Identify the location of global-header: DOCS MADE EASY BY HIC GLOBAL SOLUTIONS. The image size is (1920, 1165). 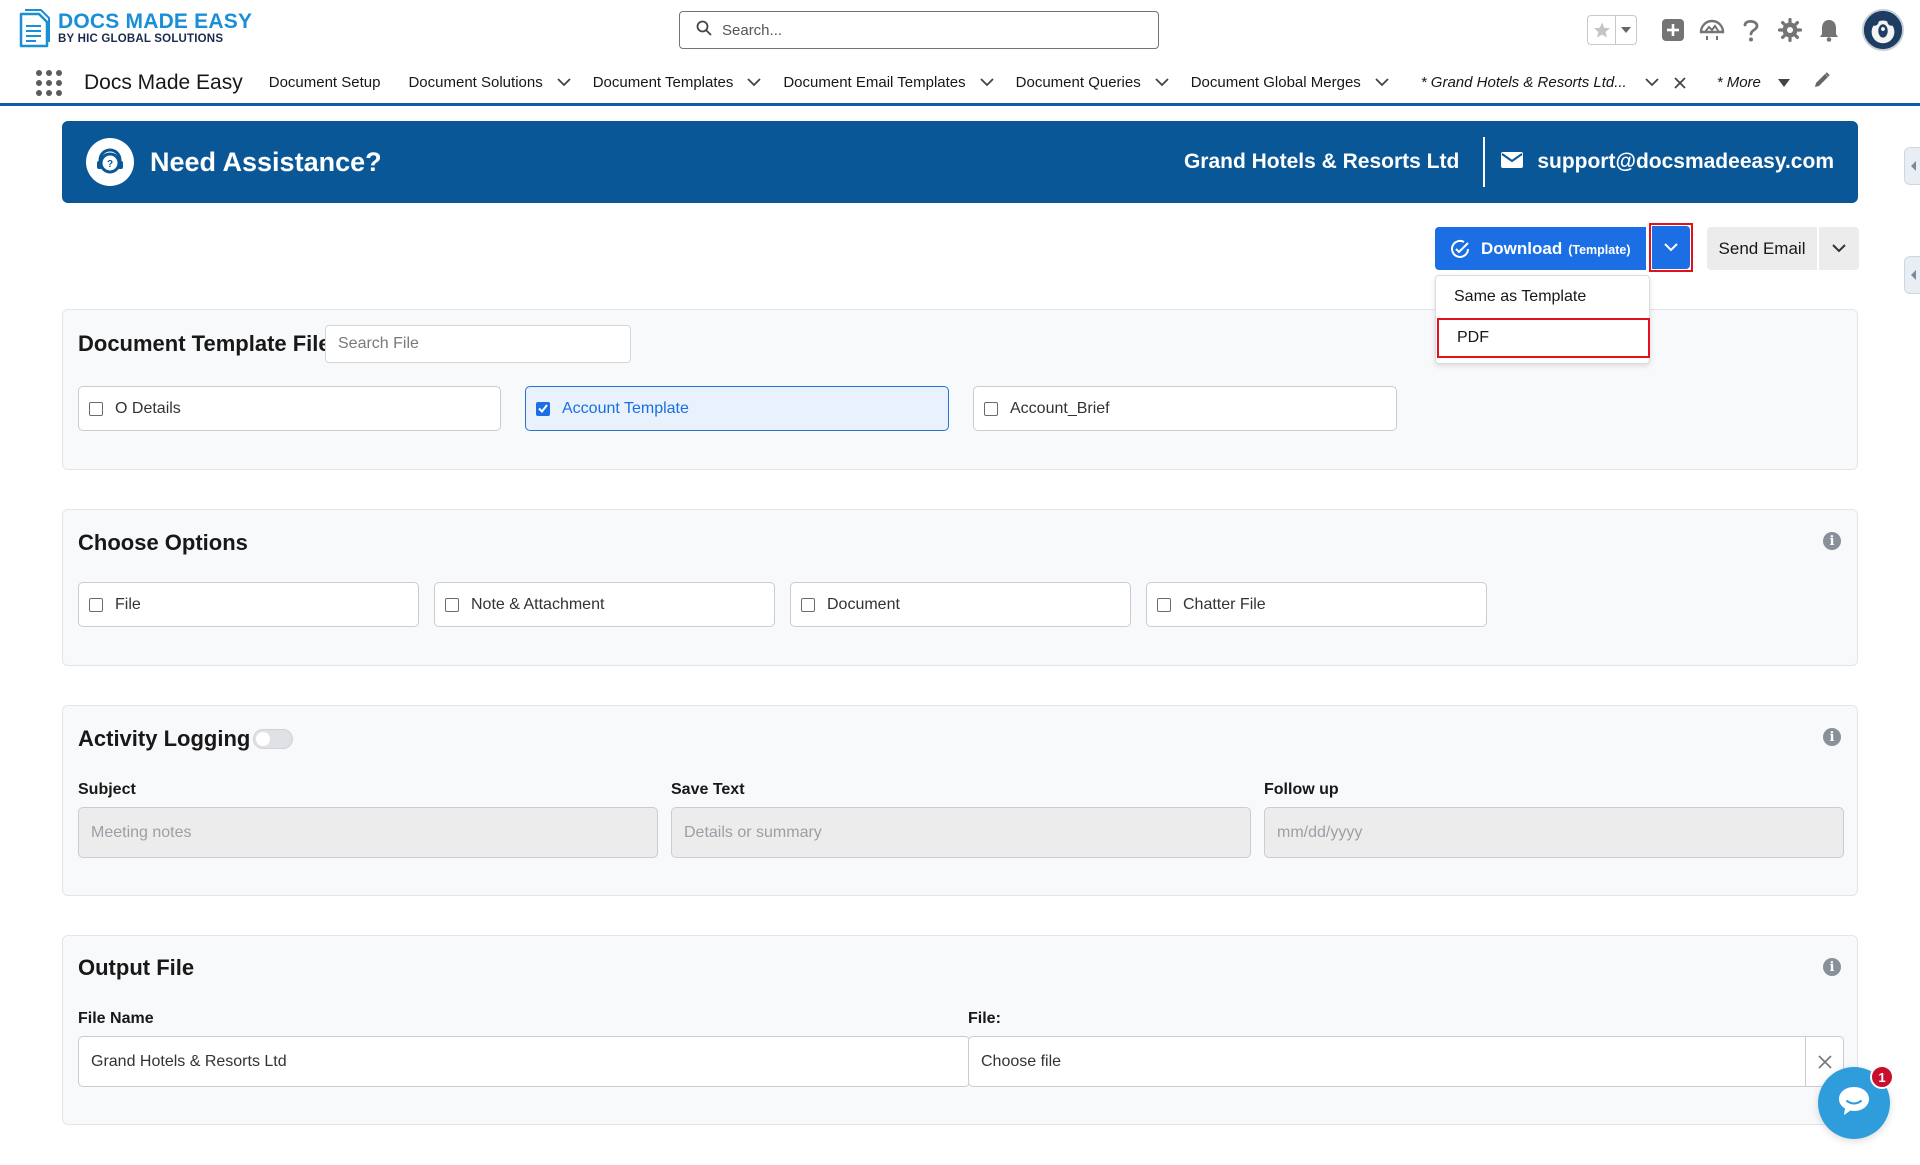
(960, 31).